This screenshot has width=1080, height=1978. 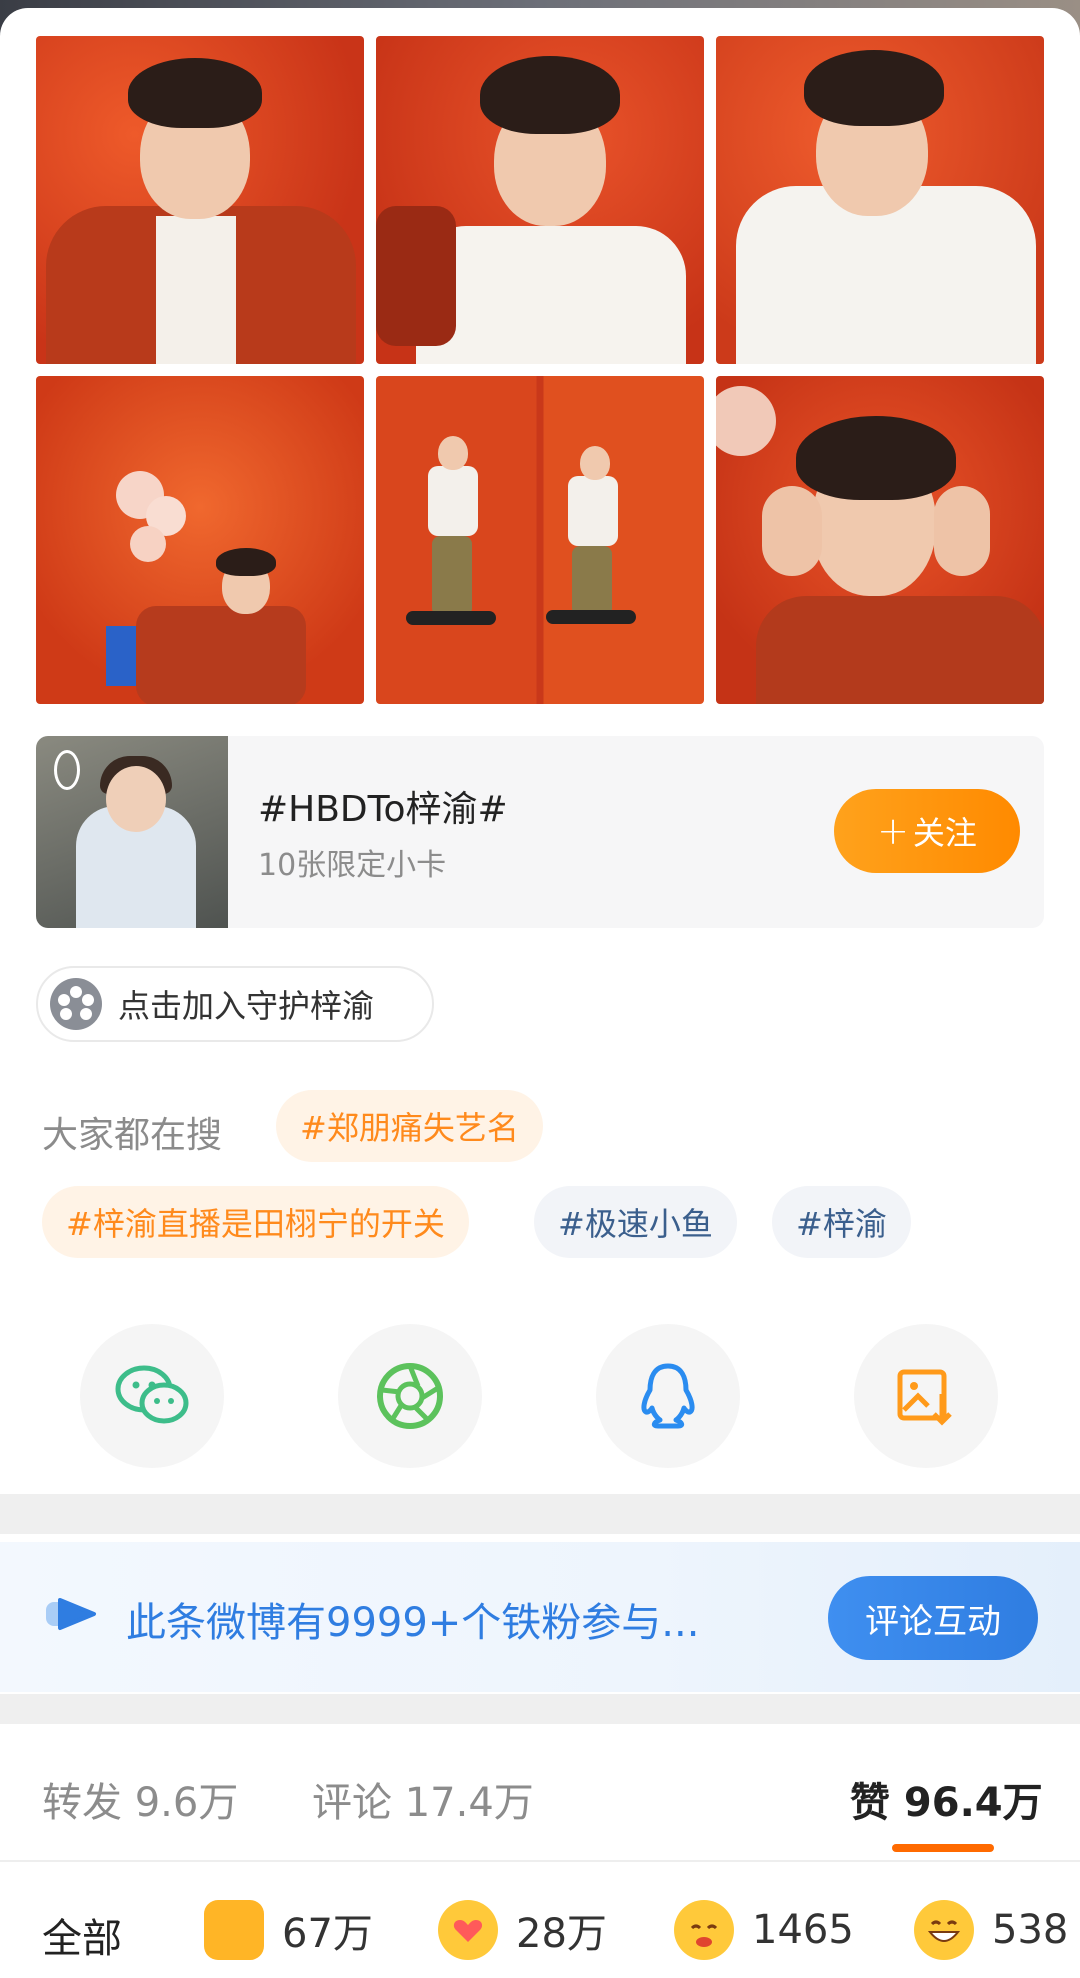 I want to click on topic-title: #HBDTo梓渝#, so click(x=383, y=806).